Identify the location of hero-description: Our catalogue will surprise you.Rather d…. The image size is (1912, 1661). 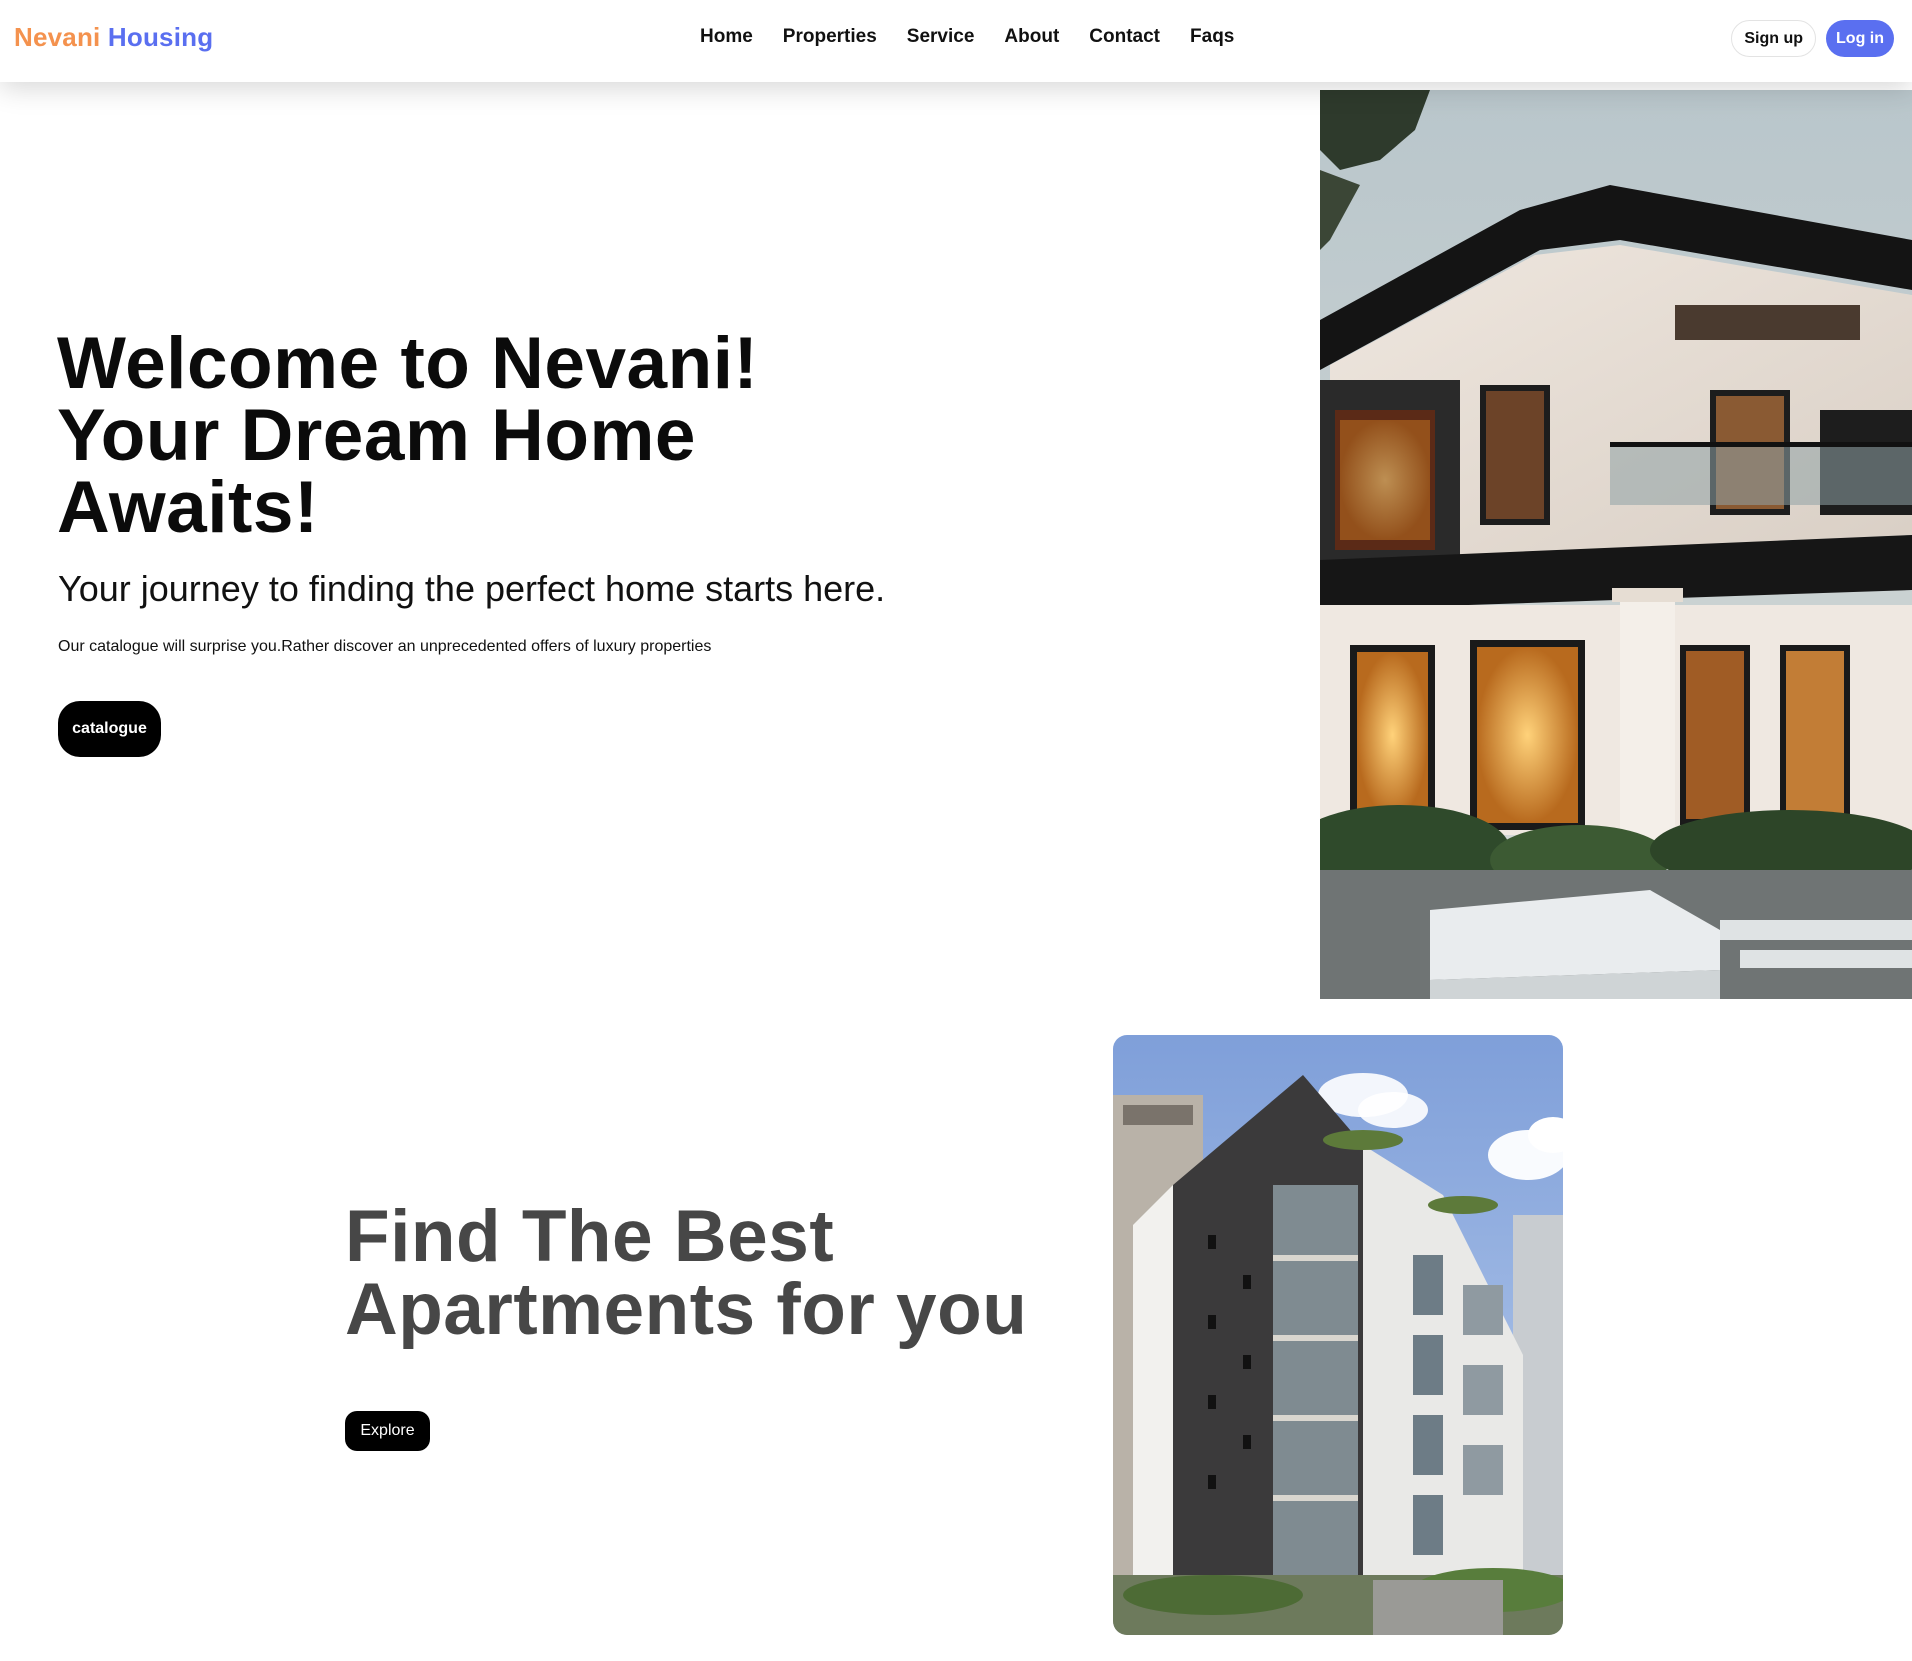
(385, 646).